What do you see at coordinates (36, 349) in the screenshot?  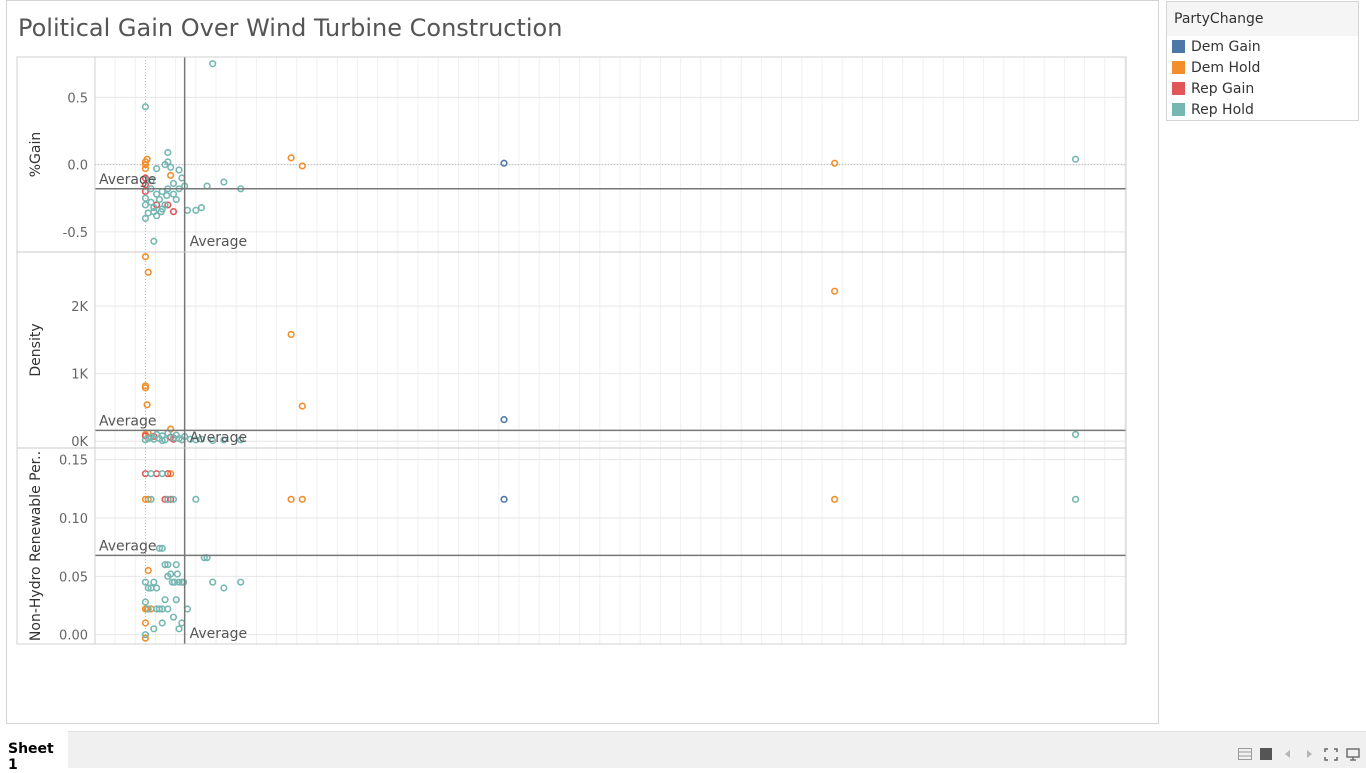 I see `y-axis-title: Density` at bounding box center [36, 349].